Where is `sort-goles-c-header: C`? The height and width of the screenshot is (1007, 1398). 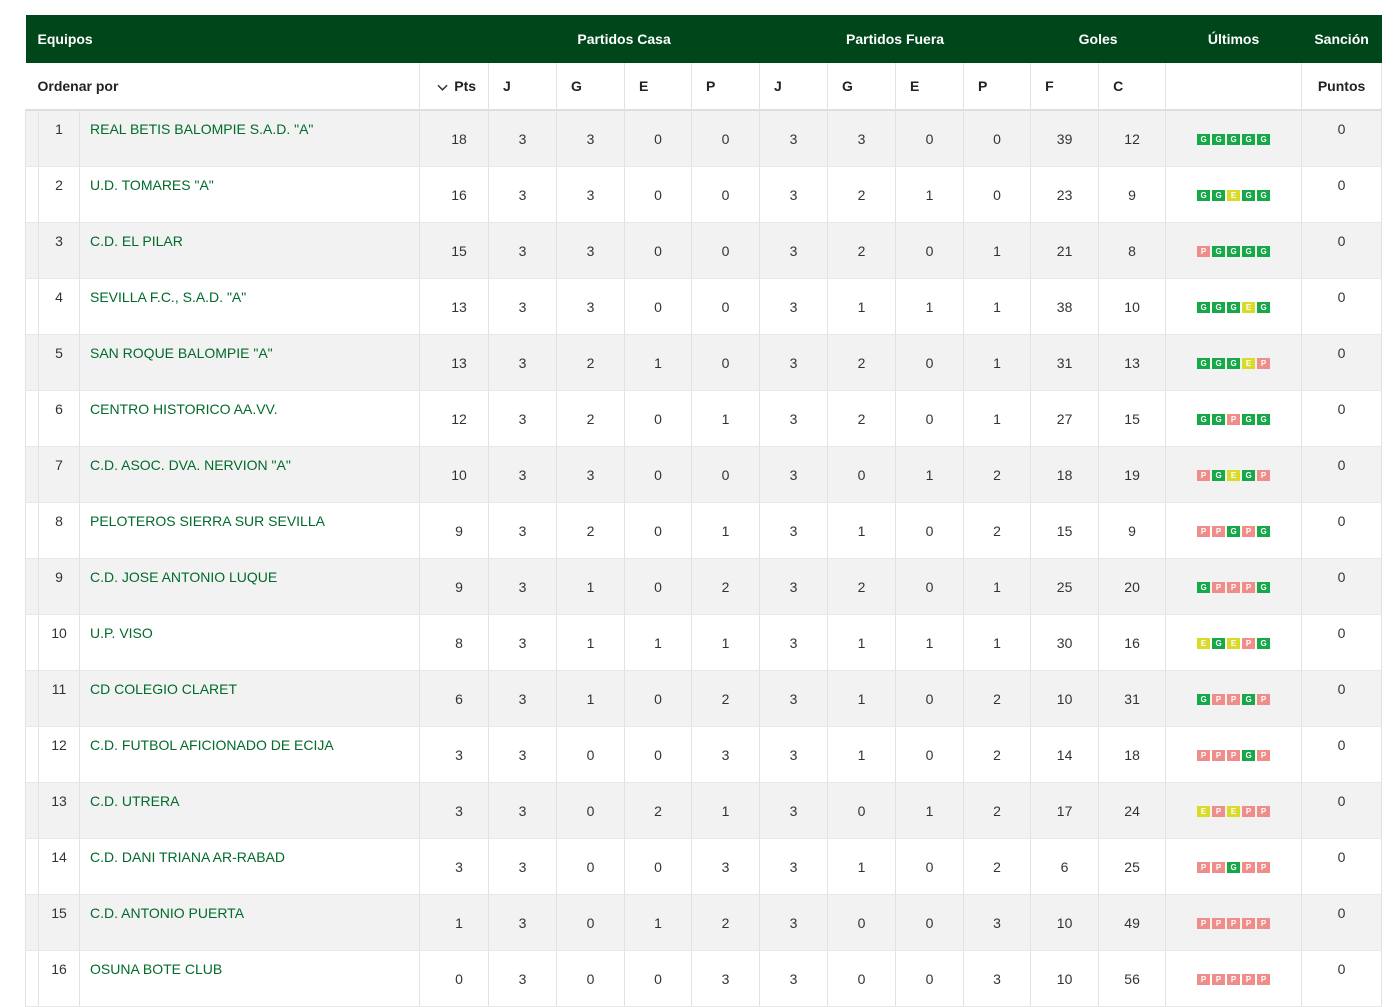
sort-goles-c-header: C is located at coordinates (1132, 87).